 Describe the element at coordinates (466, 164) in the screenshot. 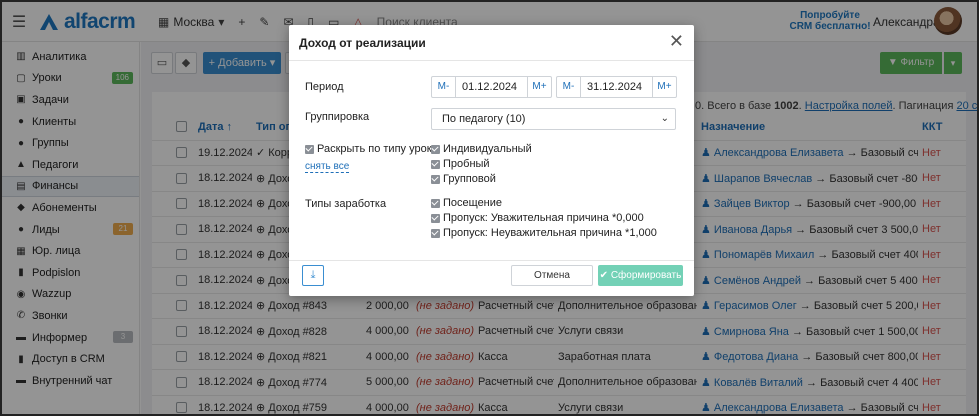

I see `checkbox-label: Пробный` at that location.